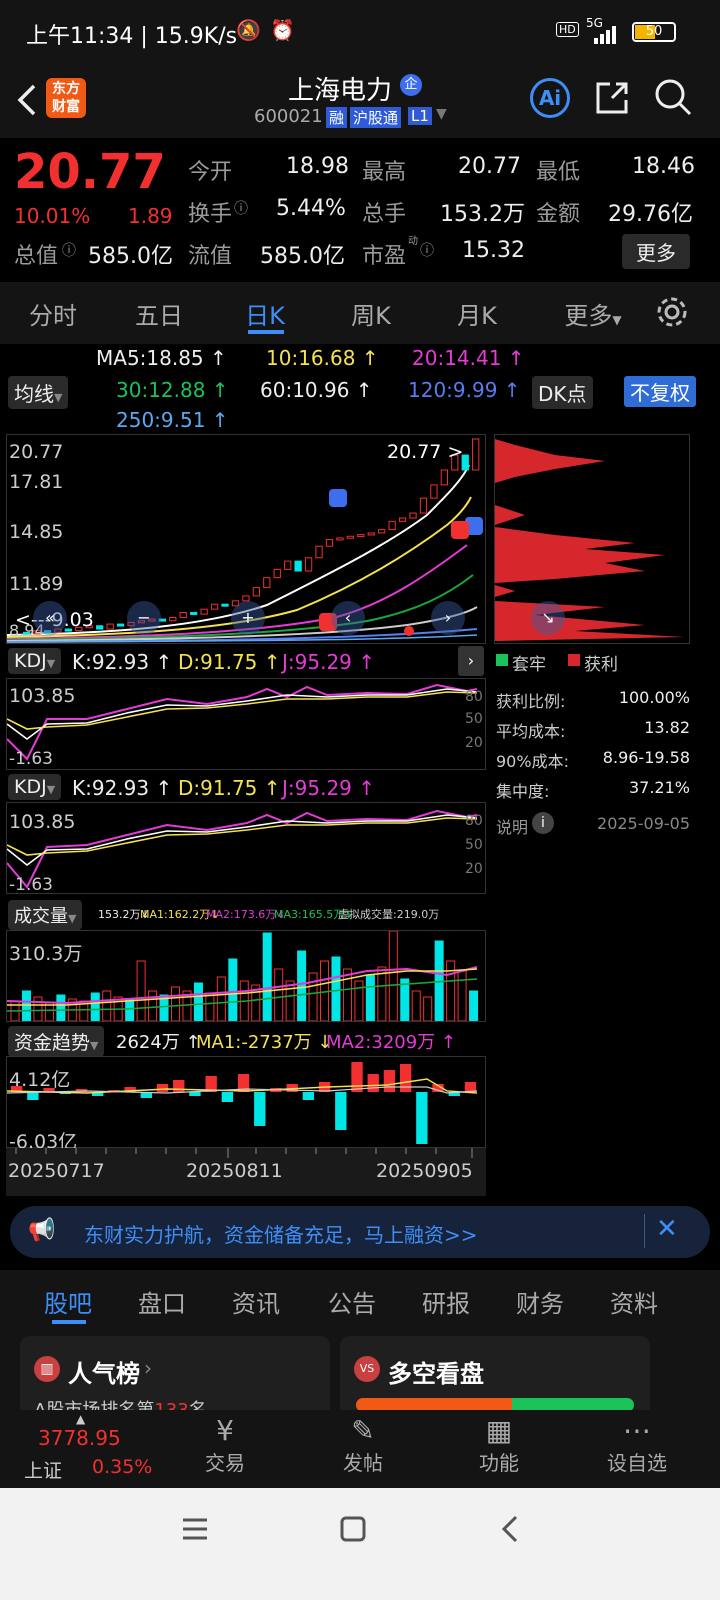 Image resolution: width=720 pixels, height=1600 pixels. Describe the element at coordinates (531, 731) in the screenshot. I see `avg-cost-label: 平均成本:` at that location.